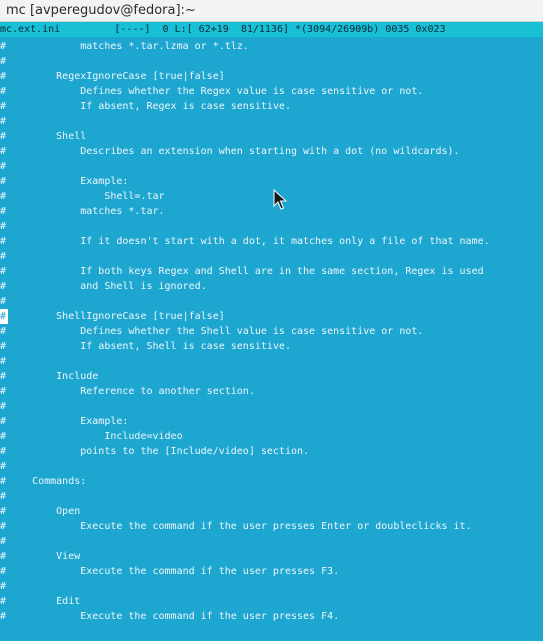  I want to click on text-cursor: #, so click(4, 316).